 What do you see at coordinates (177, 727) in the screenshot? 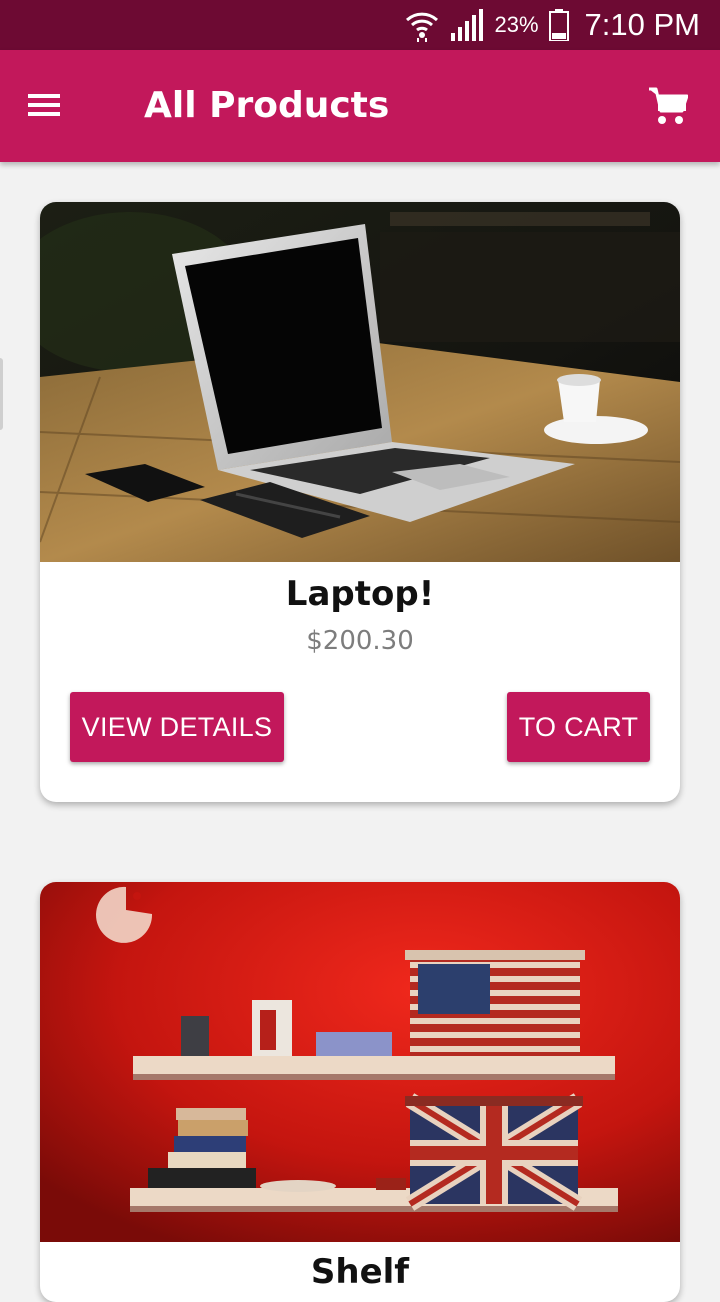
I see `view-details-button: VIEW DETAILS` at bounding box center [177, 727].